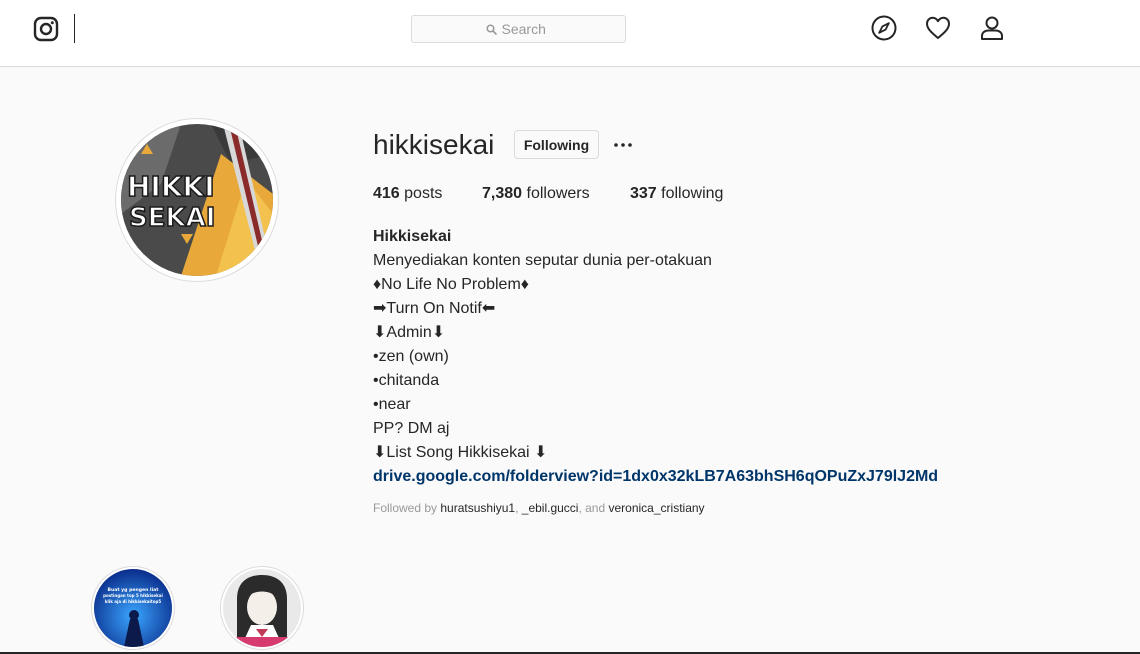 This screenshot has width=1140, height=654. What do you see at coordinates (692, 193) in the screenshot?
I see `following-label: following` at bounding box center [692, 193].